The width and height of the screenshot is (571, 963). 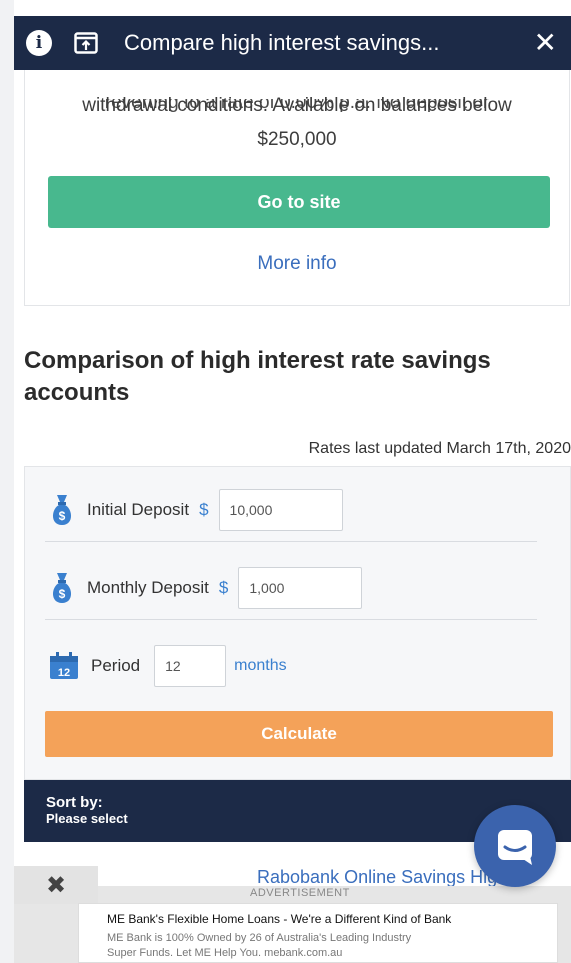 What do you see at coordinates (300, 893) in the screenshot?
I see `ad-label: ADVERTISEMENT` at bounding box center [300, 893].